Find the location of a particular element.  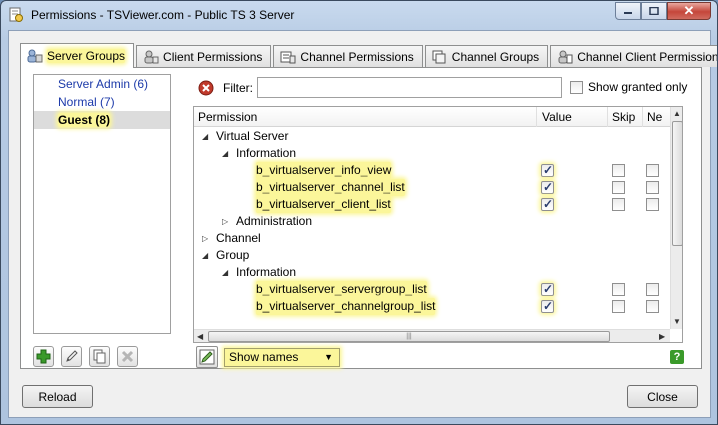

maximize-icon is located at coordinates (654, 11).